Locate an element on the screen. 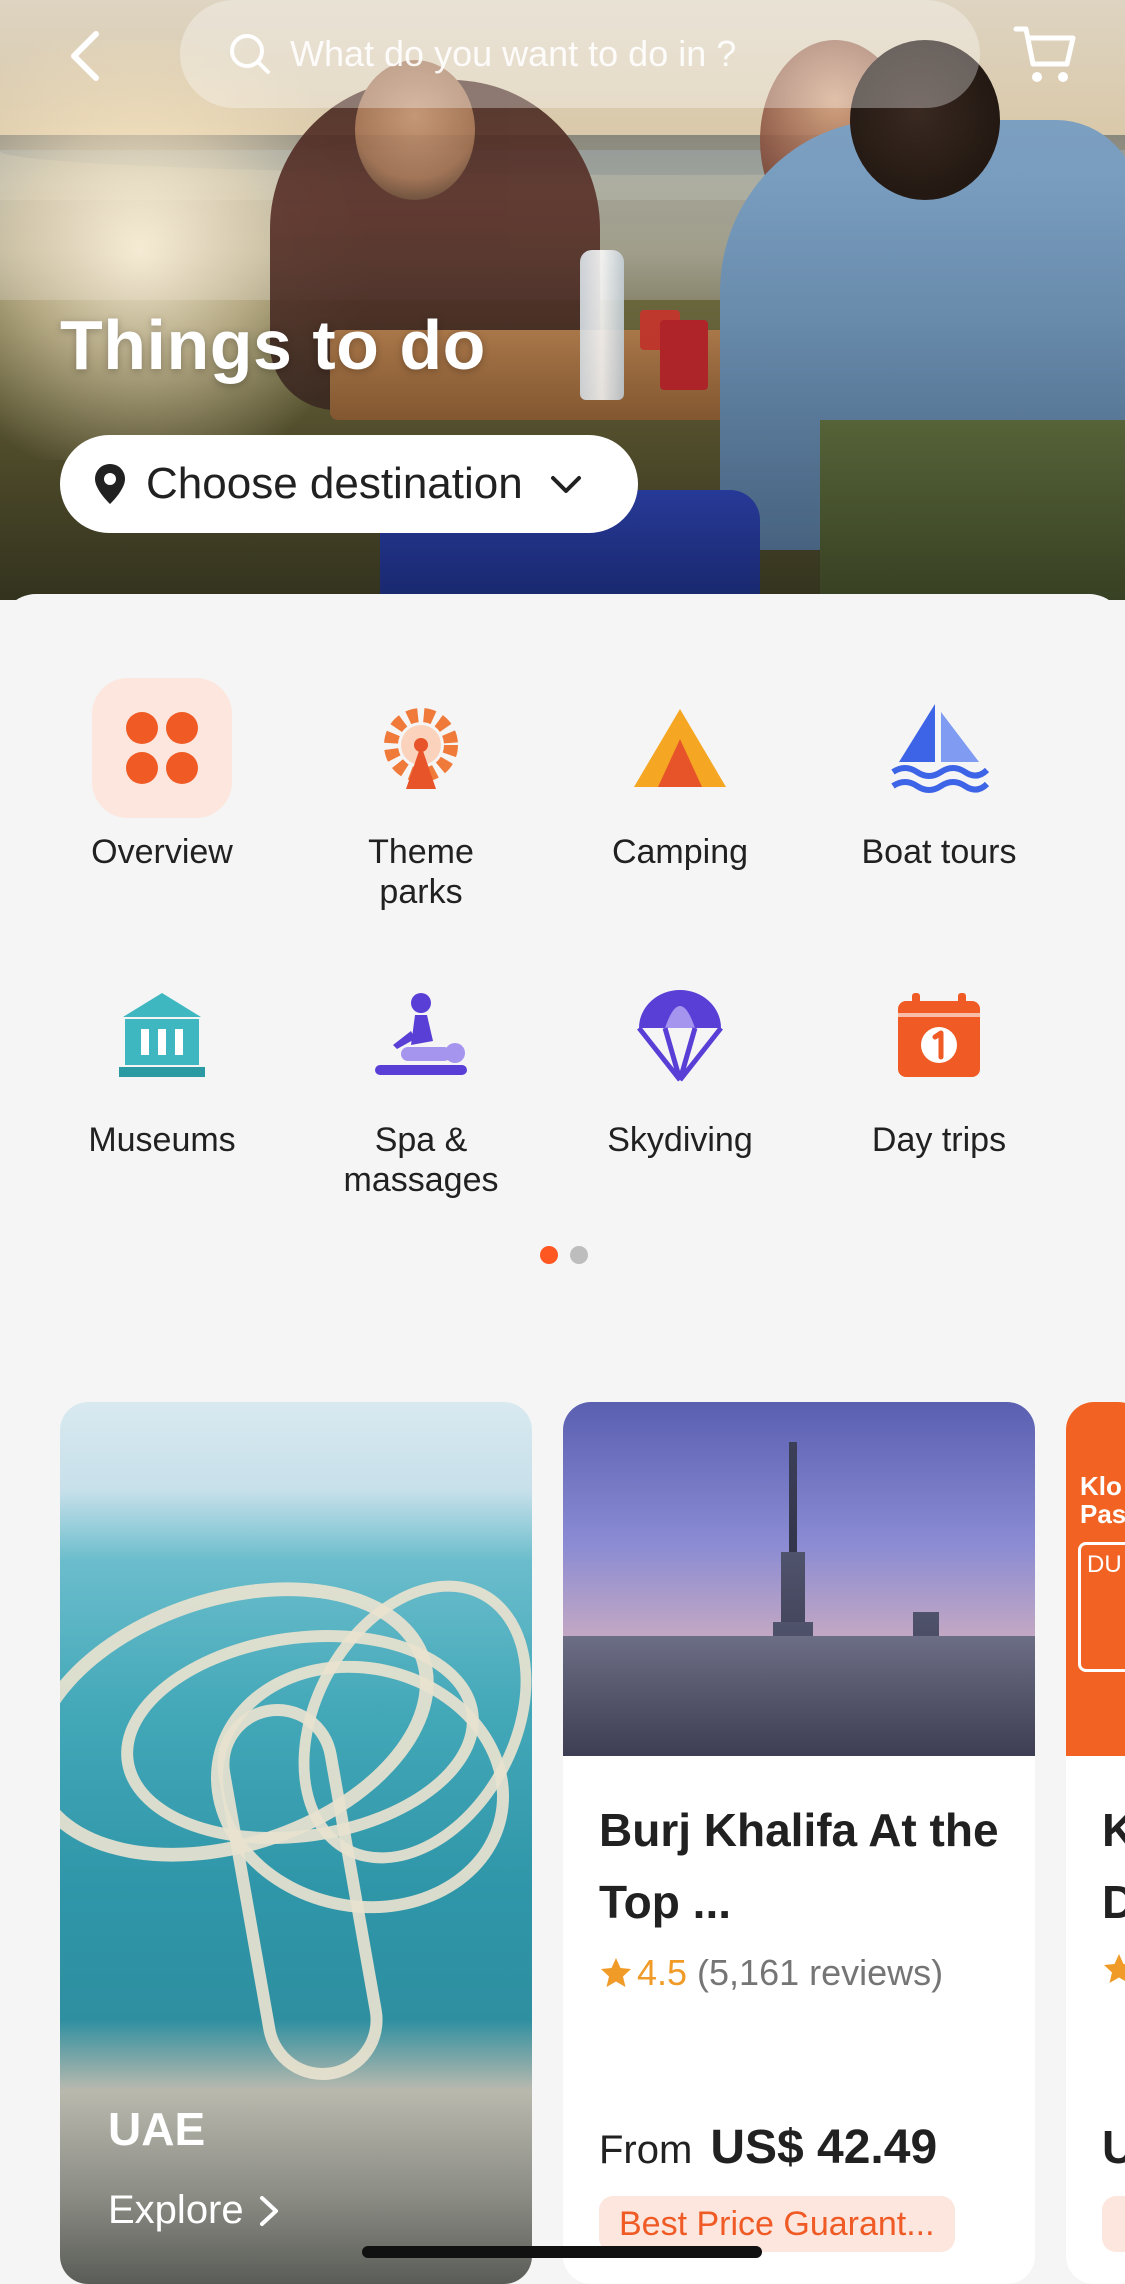  category-museums: Museums is located at coordinates (162, 1063).